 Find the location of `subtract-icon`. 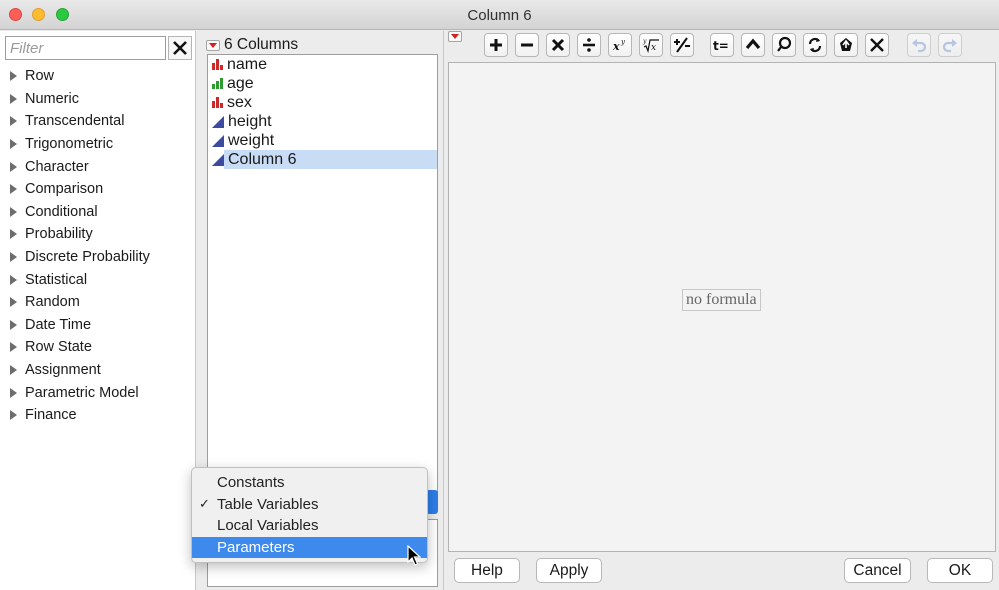

subtract-icon is located at coordinates (527, 45).